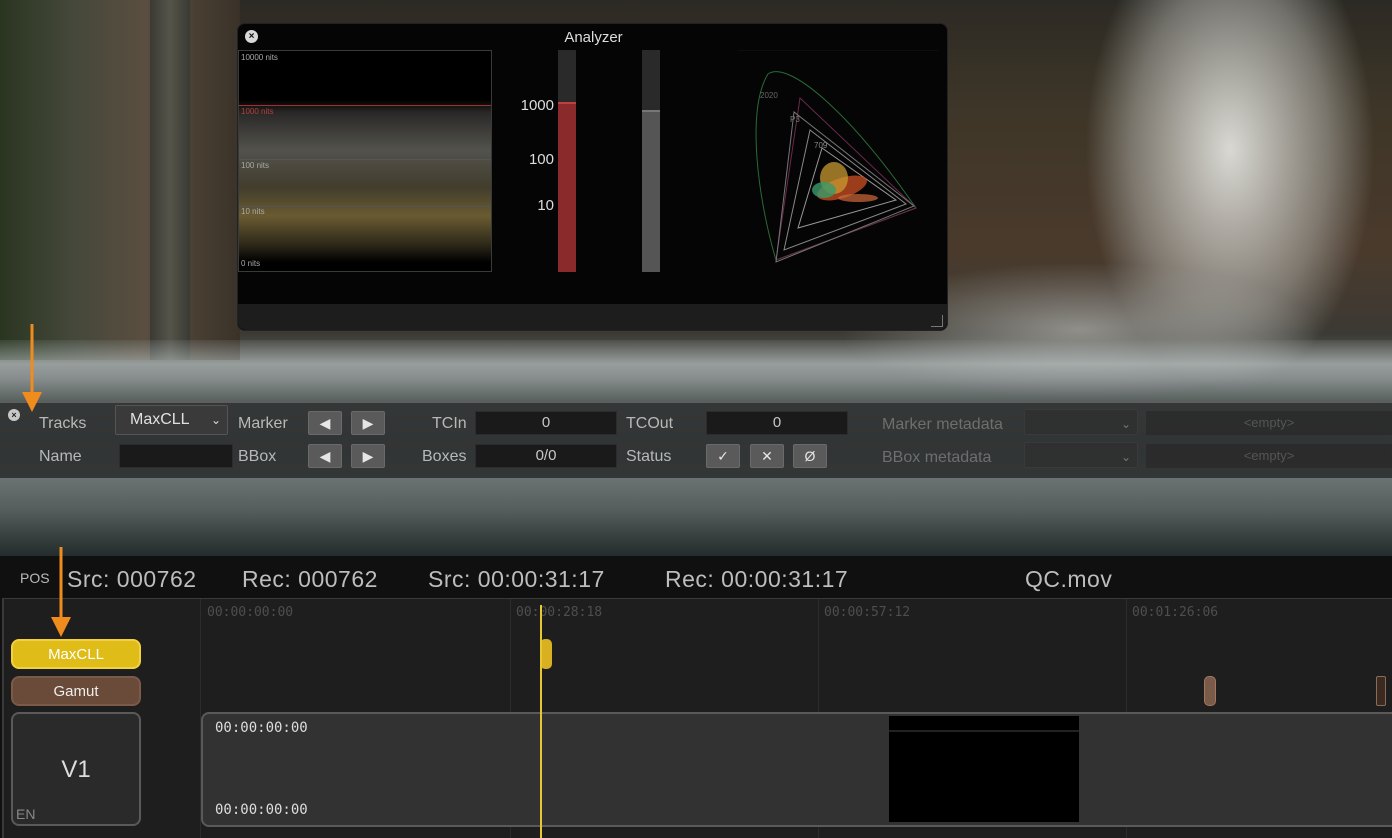 The height and width of the screenshot is (838, 1392). Describe the element at coordinates (160, 419) in the screenshot. I see `tracks-select-value: MaxCLL` at that location.